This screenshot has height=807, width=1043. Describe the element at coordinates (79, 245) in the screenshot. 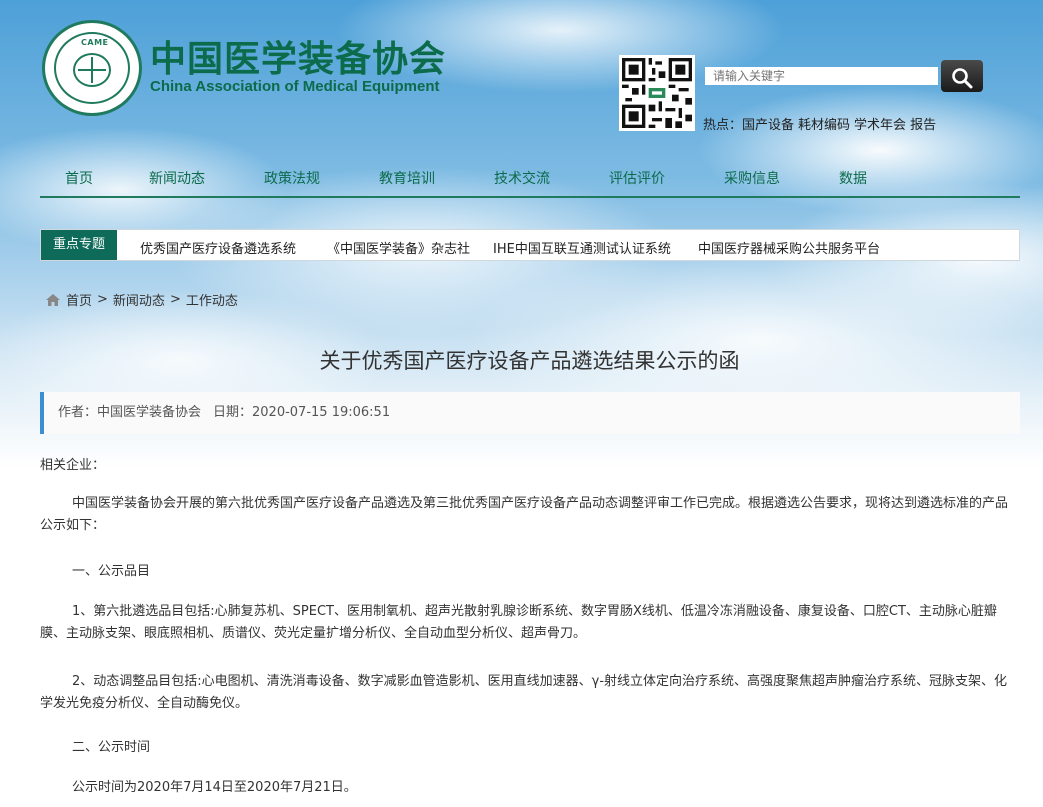

I see `key-topics-label: 重点专题` at that location.